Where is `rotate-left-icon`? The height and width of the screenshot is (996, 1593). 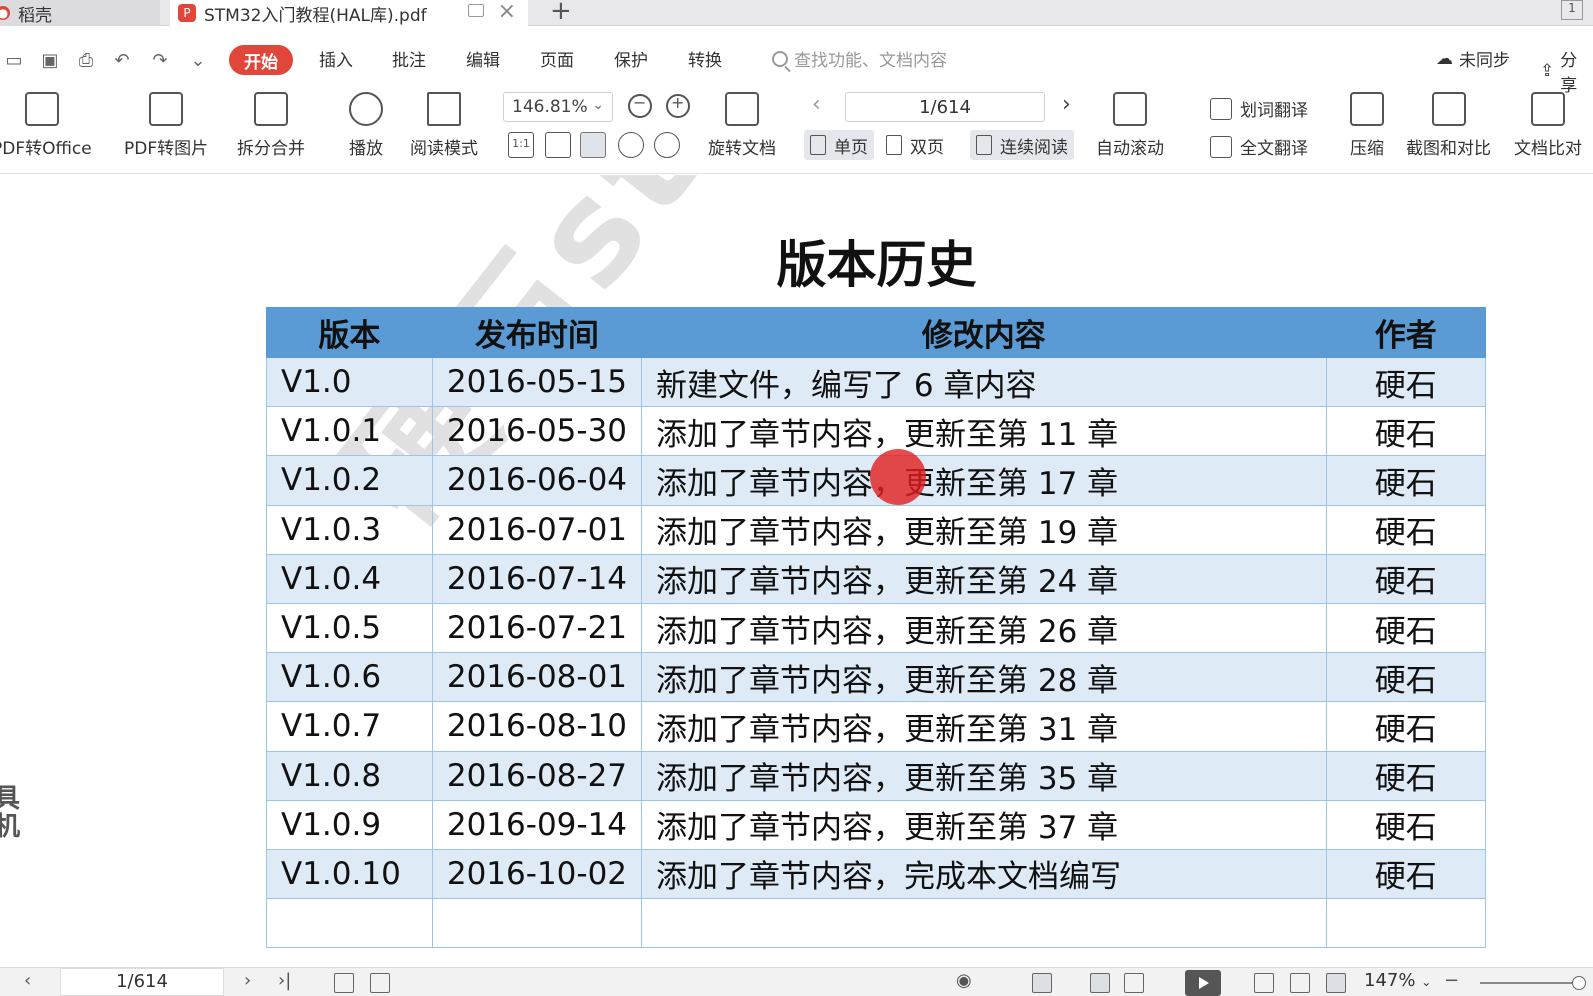 rotate-left-icon is located at coordinates (631, 145).